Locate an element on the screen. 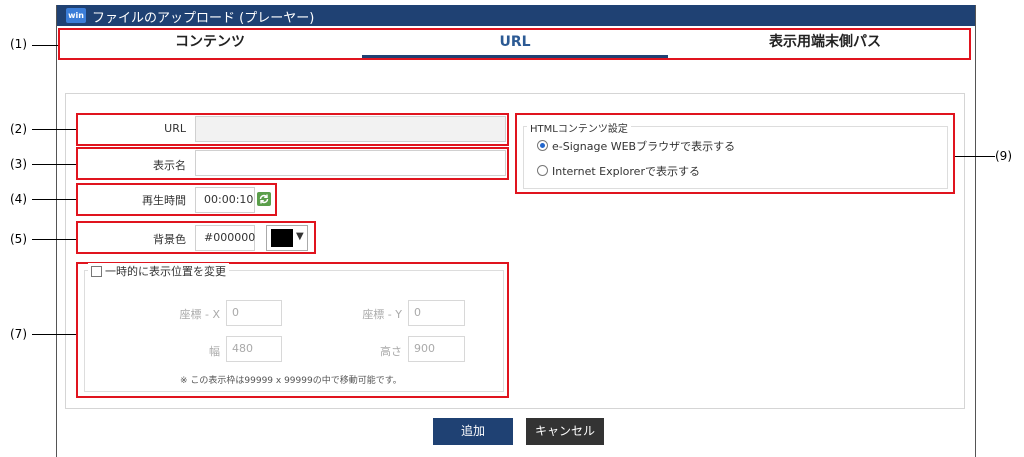 This screenshot has width=1024, height=457. radio-esignage-browser is located at coordinates (542, 145).